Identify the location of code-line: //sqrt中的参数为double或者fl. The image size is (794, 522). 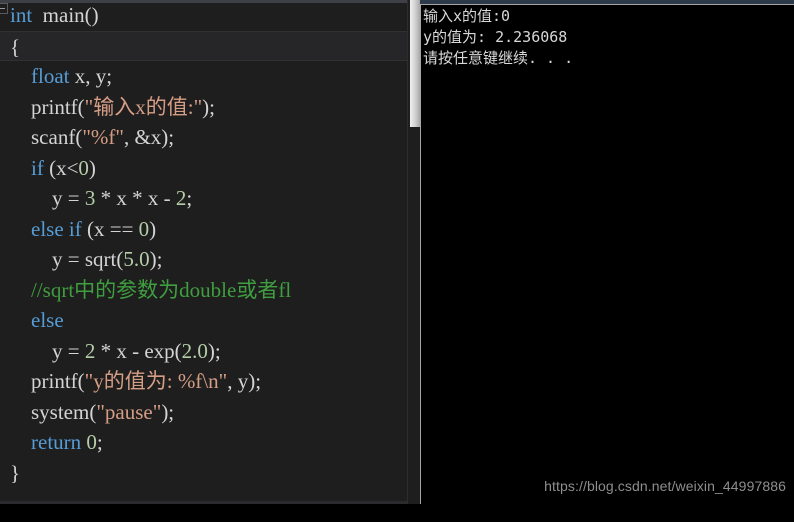
(209, 290).